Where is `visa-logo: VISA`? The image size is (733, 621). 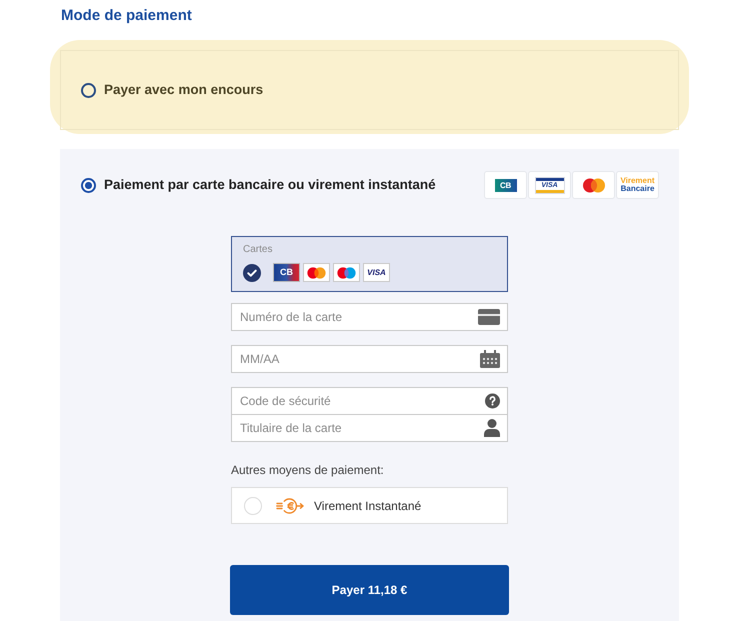 visa-logo: VISA is located at coordinates (376, 272).